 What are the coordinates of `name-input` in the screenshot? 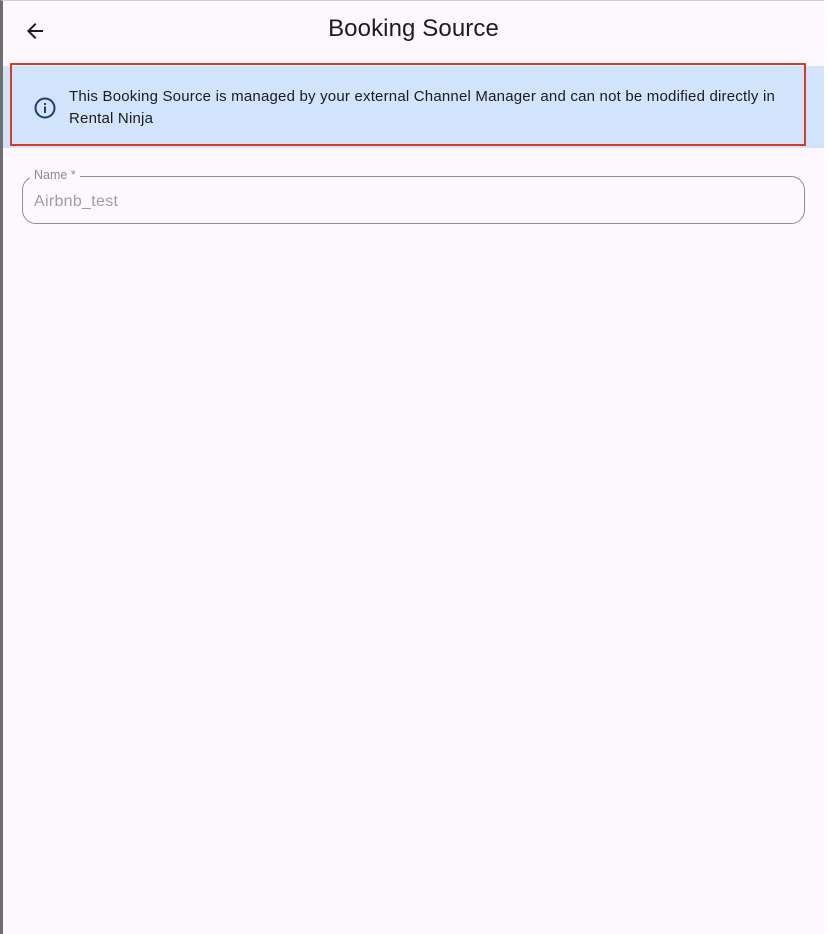 It's located at (404, 202).